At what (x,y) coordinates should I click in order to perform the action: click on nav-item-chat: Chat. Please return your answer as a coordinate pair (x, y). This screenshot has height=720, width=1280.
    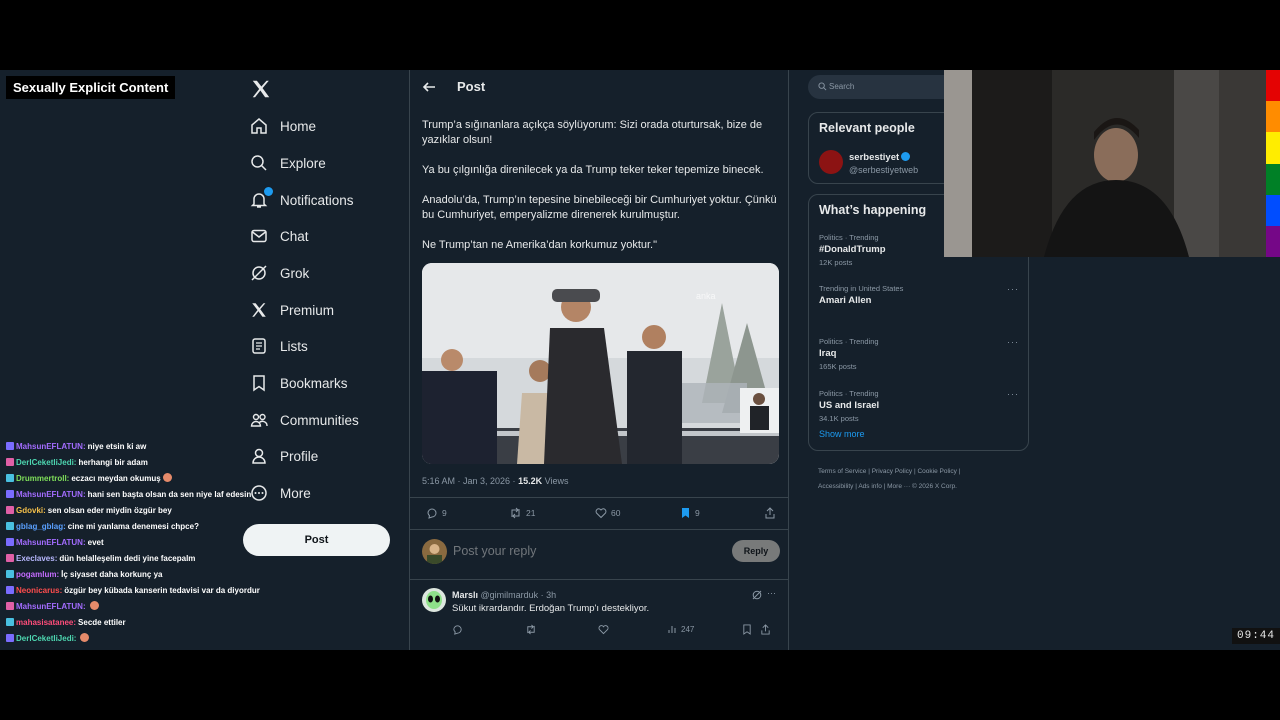
    Looking at the image, I should click on (279, 236).